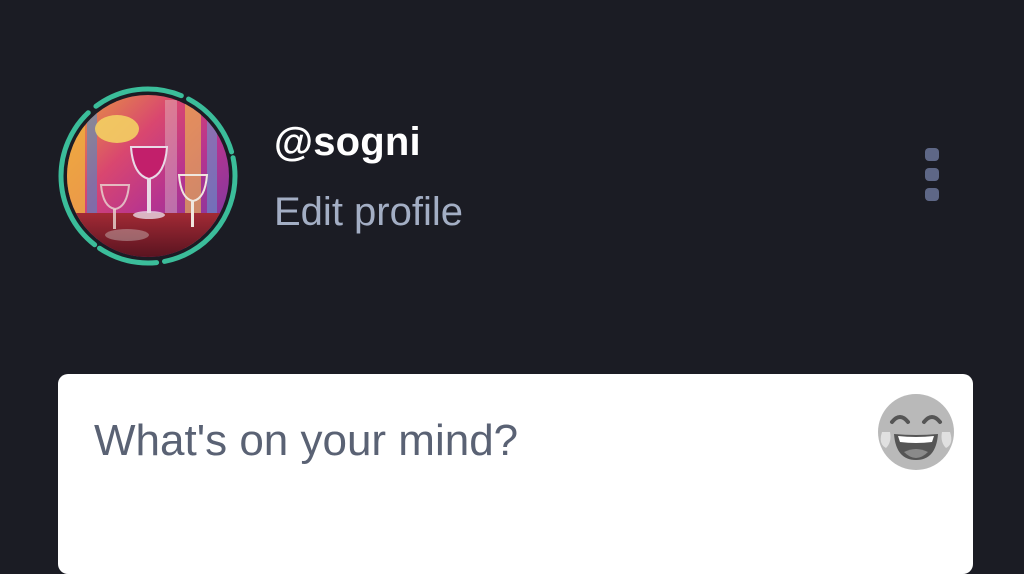 The image size is (1024, 574). What do you see at coordinates (368, 212) in the screenshot?
I see `edit-profile-link: Edit profile` at bounding box center [368, 212].